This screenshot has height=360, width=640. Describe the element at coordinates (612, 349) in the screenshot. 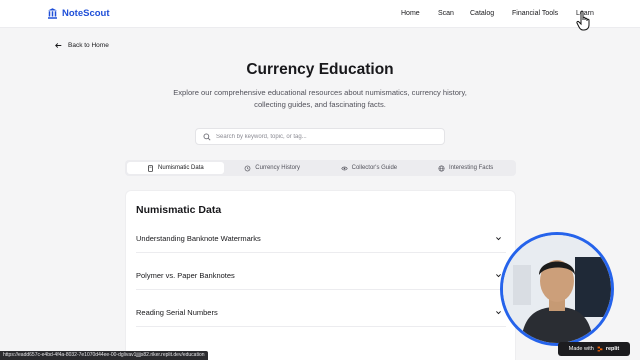

I see `badge-brand: replit` at that location.